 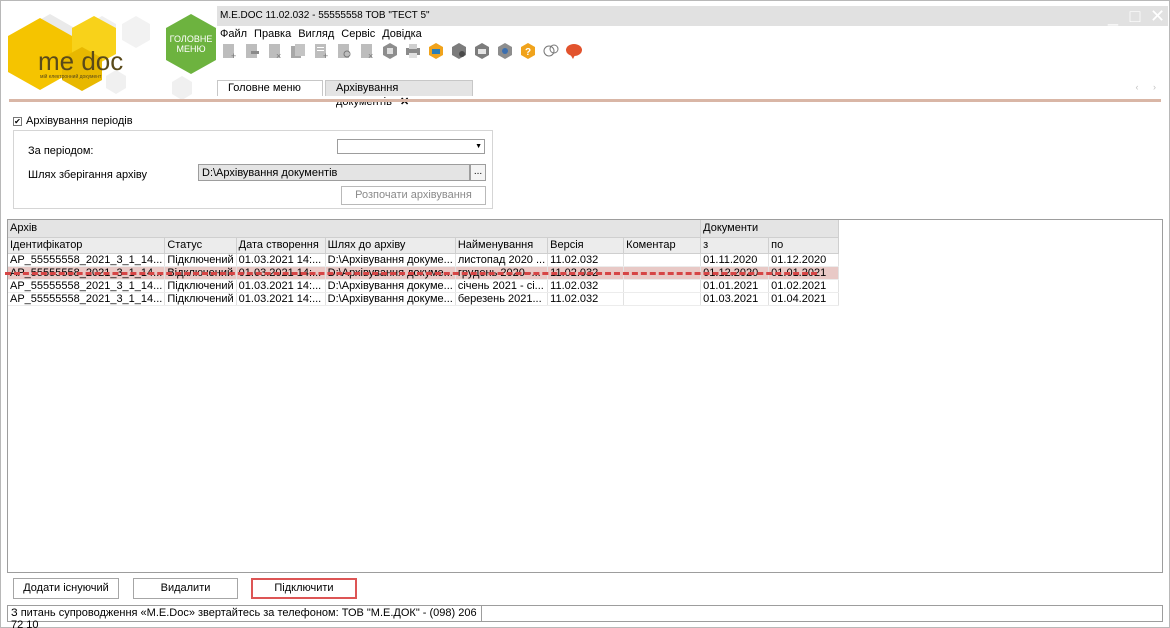 What do you see at coordinates (17, 121) in the screenshot?
I see `archive-periods-checkbox: ✔` at bounding box center [17, 121].